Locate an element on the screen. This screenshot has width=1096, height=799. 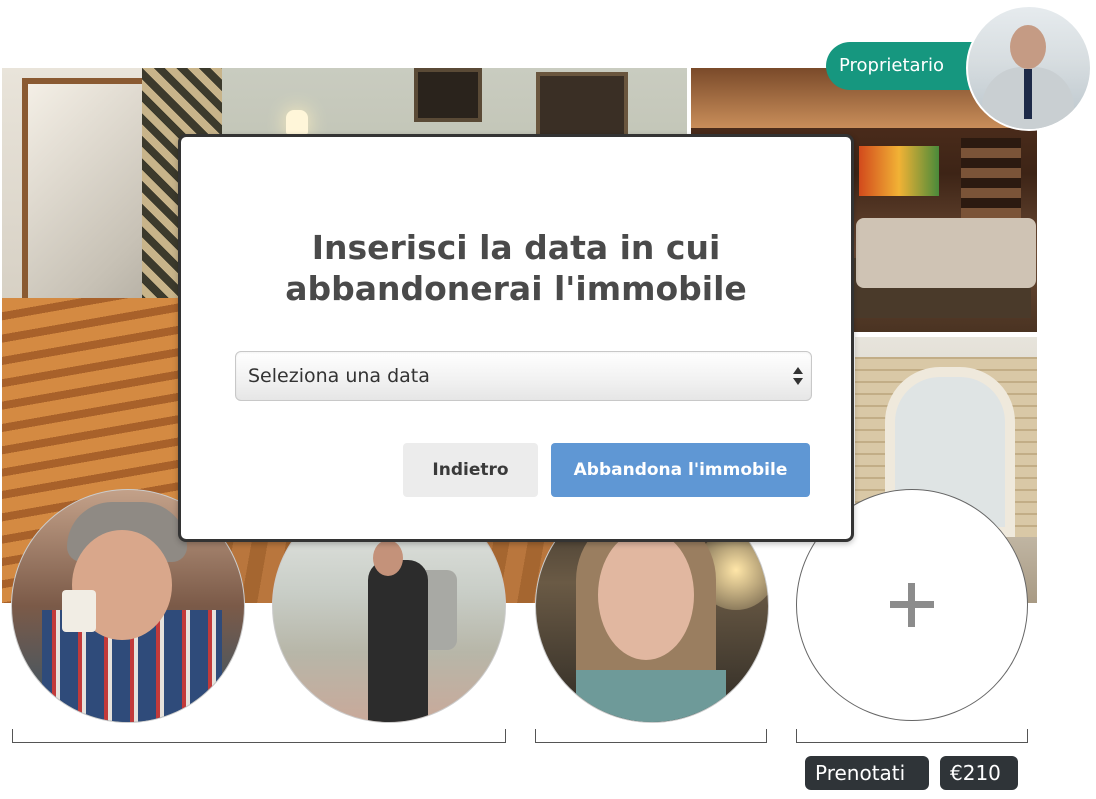
sort-arrows-icon is located at coordinates (798, 377).